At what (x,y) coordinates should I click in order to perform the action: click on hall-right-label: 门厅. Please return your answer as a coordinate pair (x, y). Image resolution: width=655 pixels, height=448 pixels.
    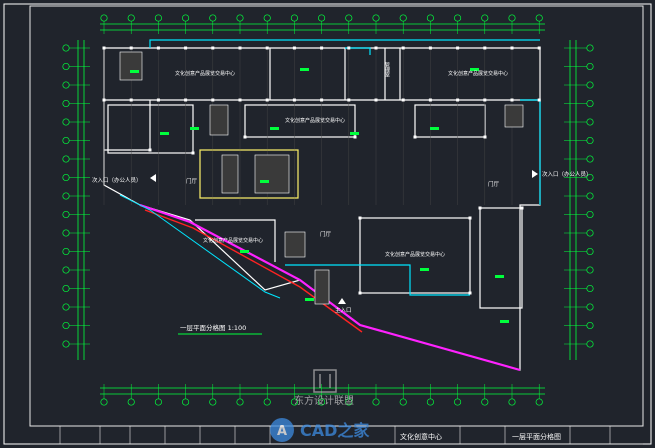
    Looking at the image, I should click on (494, 184).